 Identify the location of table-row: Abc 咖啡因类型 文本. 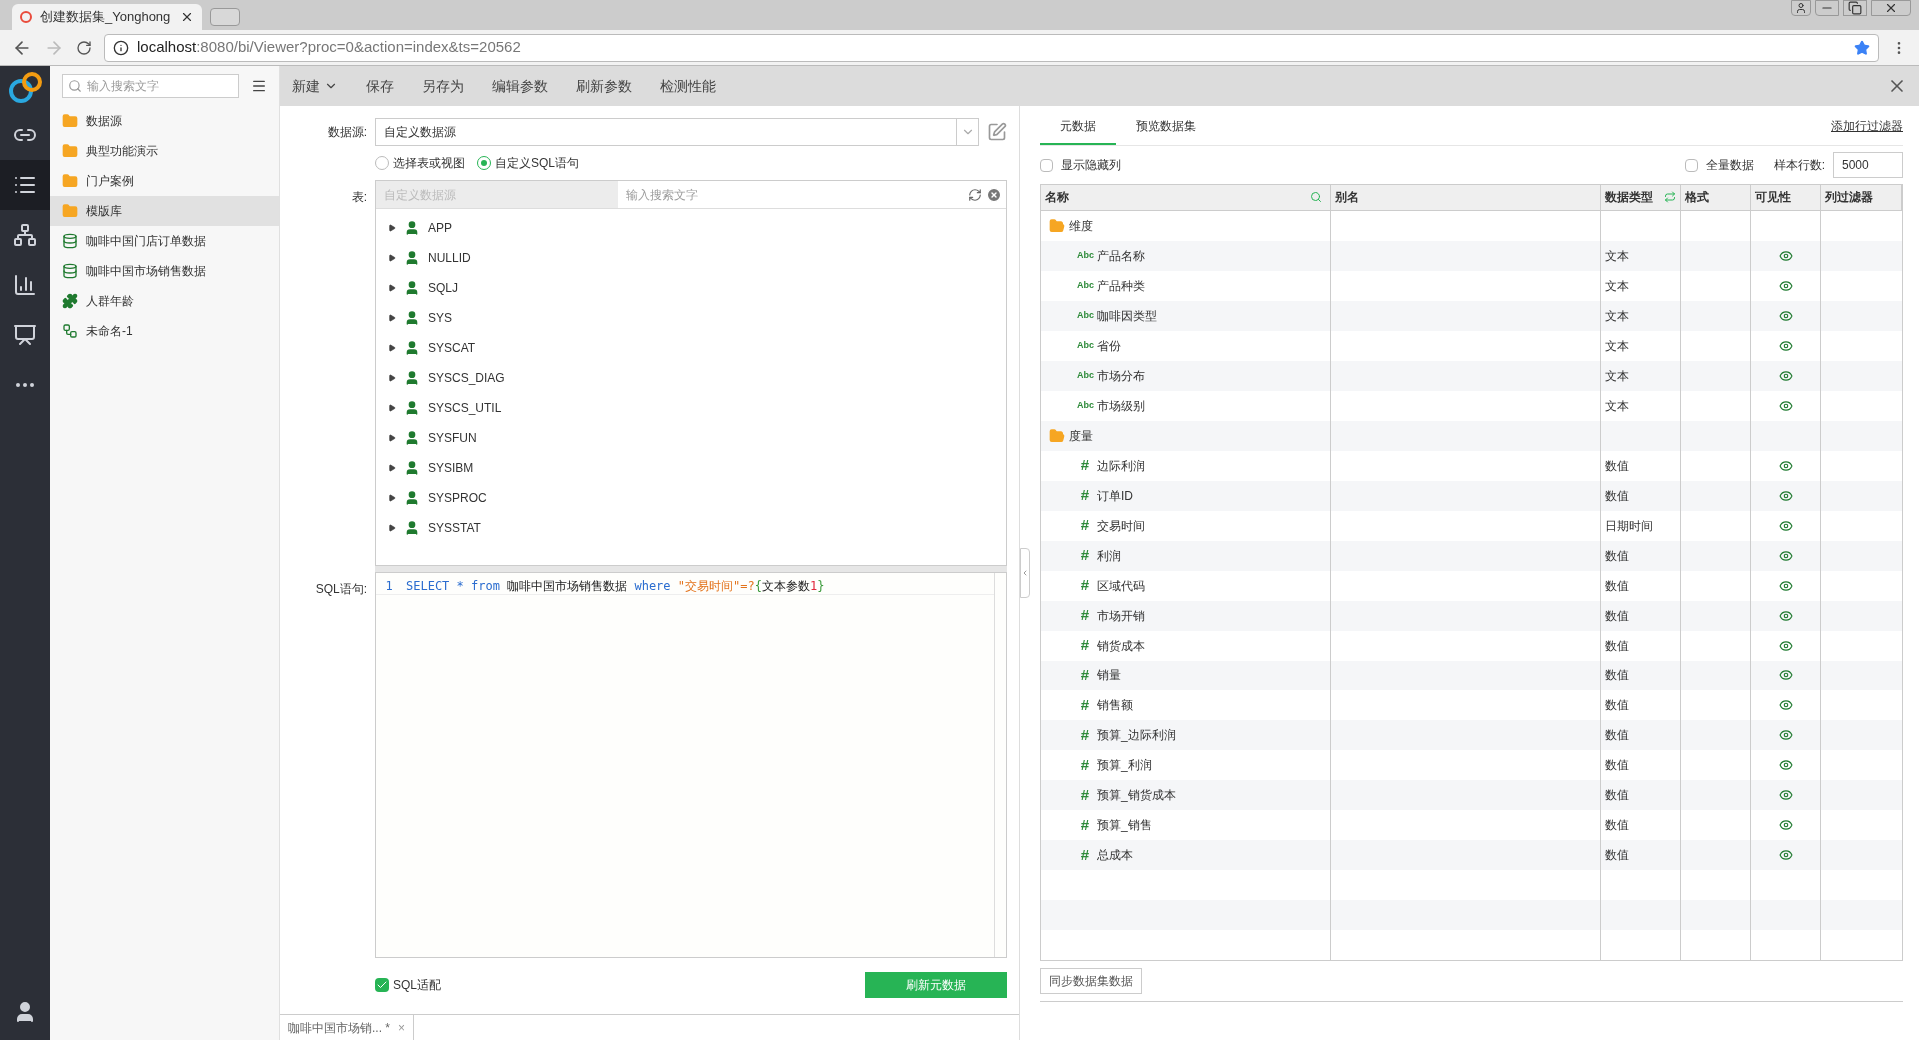
(1471, 315).